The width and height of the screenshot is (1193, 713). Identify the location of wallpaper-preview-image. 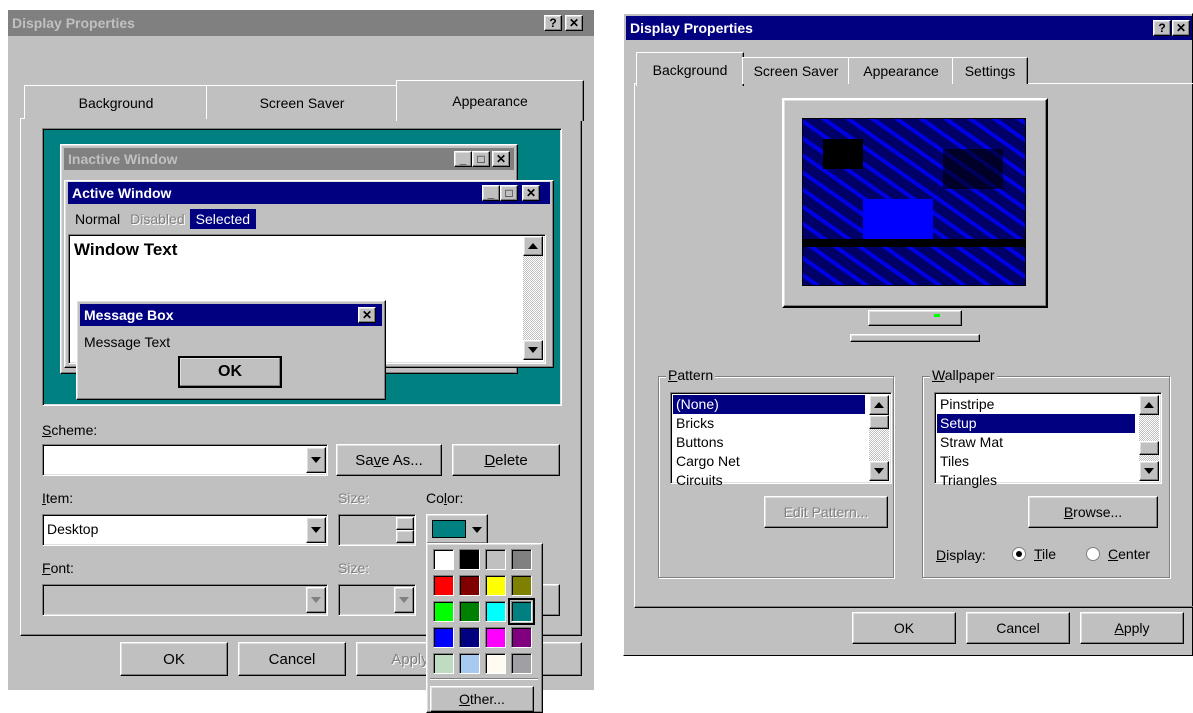
(914, 202).